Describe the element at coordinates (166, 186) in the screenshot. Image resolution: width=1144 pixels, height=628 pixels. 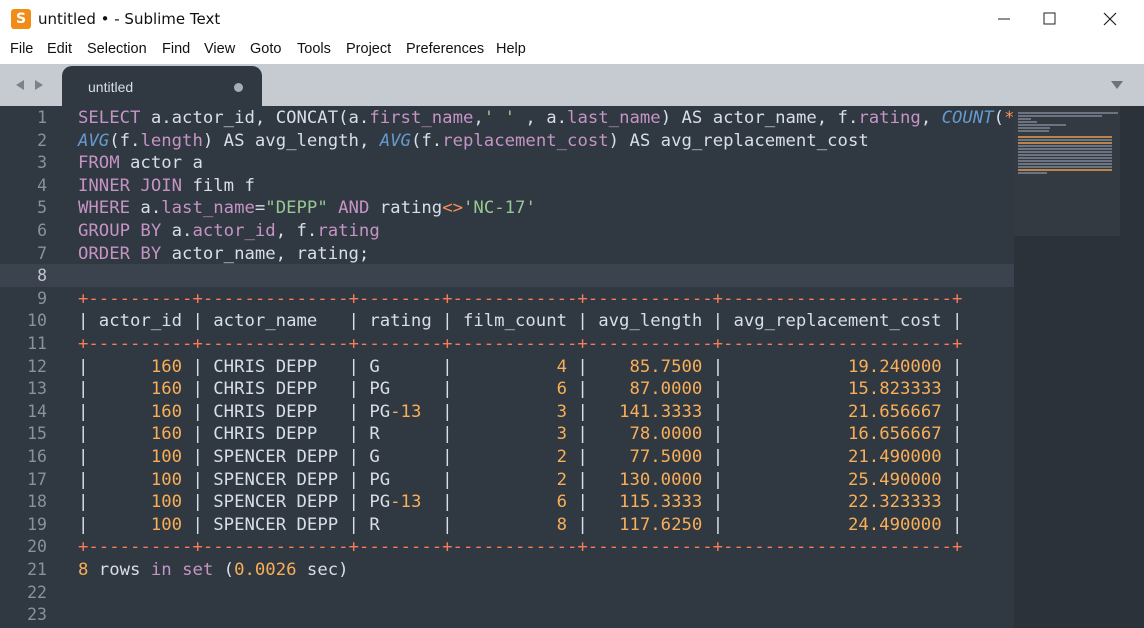
I see `code-line: INNER JOIN film f` at that location.